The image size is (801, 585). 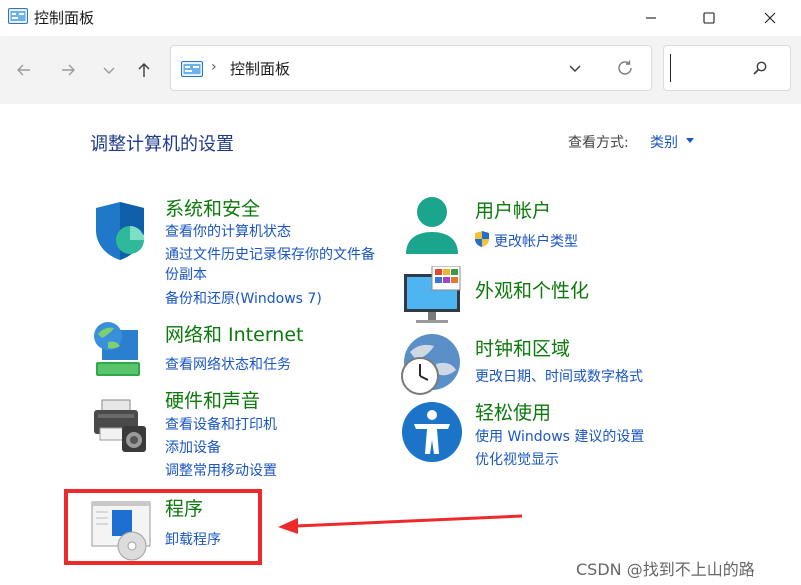 What do you see at coordinates (513, 411) in the screenshot?
I see `category-title-ease-of-access: 轻松使用` at bounding box center [513, 411].